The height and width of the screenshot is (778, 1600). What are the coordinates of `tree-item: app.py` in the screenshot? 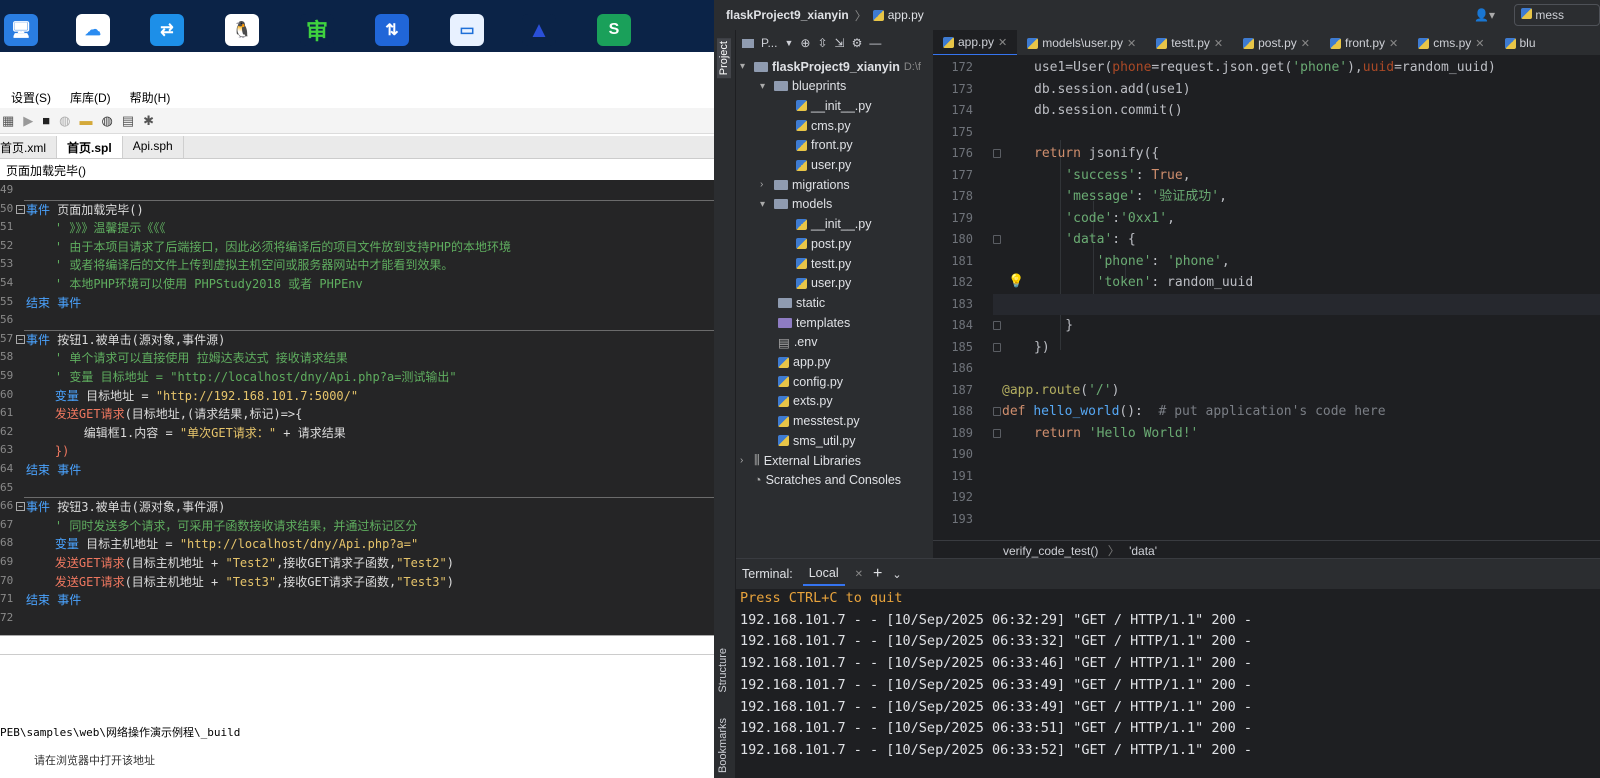 It's located at (804, 362).